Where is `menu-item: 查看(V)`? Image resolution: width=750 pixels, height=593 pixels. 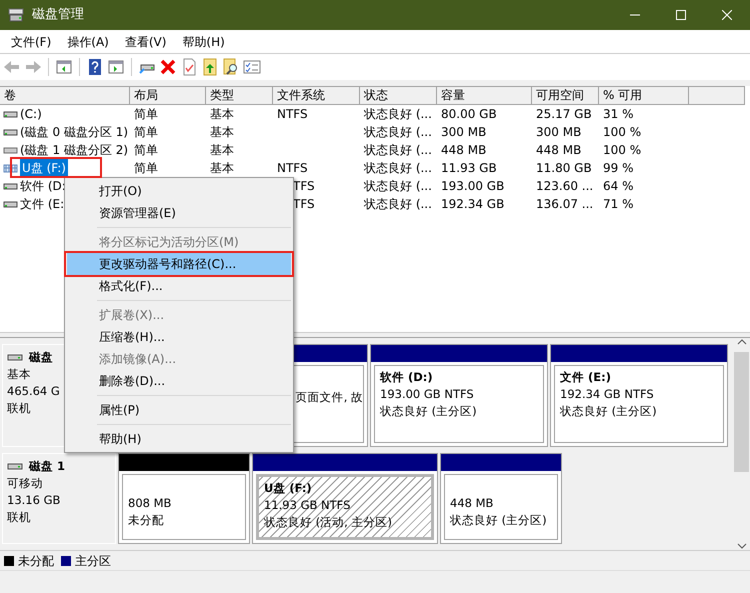 menu-item: 查看(V) is located at coordinates (145, 41).